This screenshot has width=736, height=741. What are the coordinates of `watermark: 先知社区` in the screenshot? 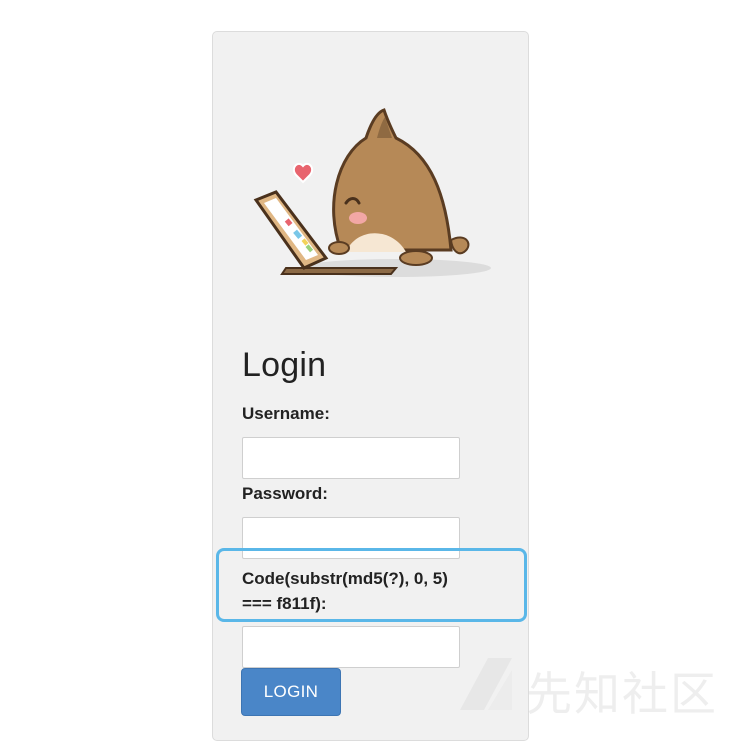 It's located at (592, 685).